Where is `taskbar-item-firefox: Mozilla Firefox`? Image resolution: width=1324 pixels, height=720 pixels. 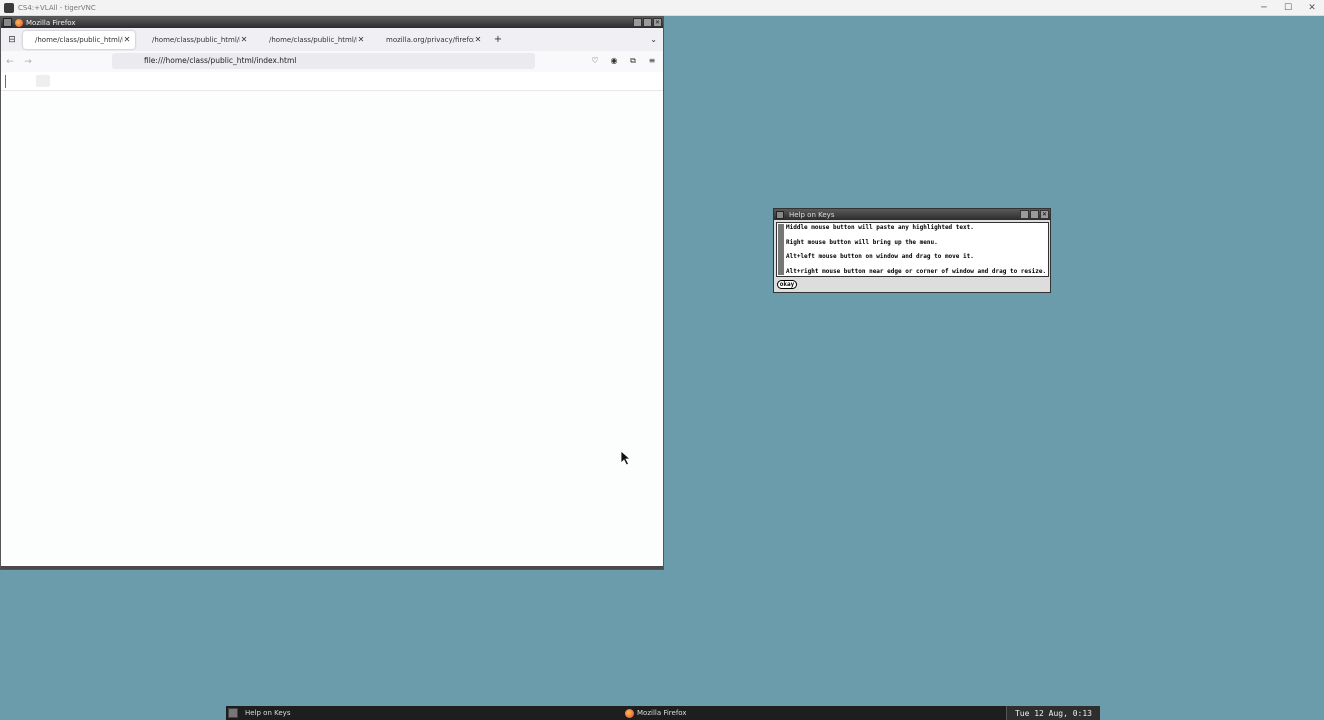
taskbar-item-firefox: Mozilla Firefox is located at coordinates (815, 713).